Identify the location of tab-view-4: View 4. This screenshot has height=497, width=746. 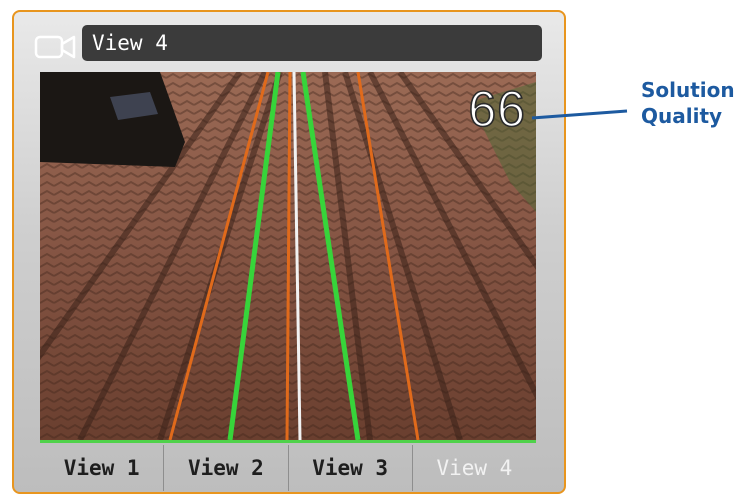
(474, 468).